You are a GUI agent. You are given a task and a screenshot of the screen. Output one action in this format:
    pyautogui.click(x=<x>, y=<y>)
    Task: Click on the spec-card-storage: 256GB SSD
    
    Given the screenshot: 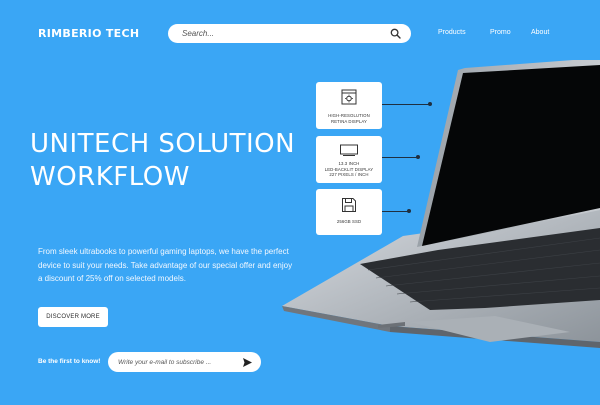 What is the action you would take?
    pyautogui.click(x=349, y=212)
    